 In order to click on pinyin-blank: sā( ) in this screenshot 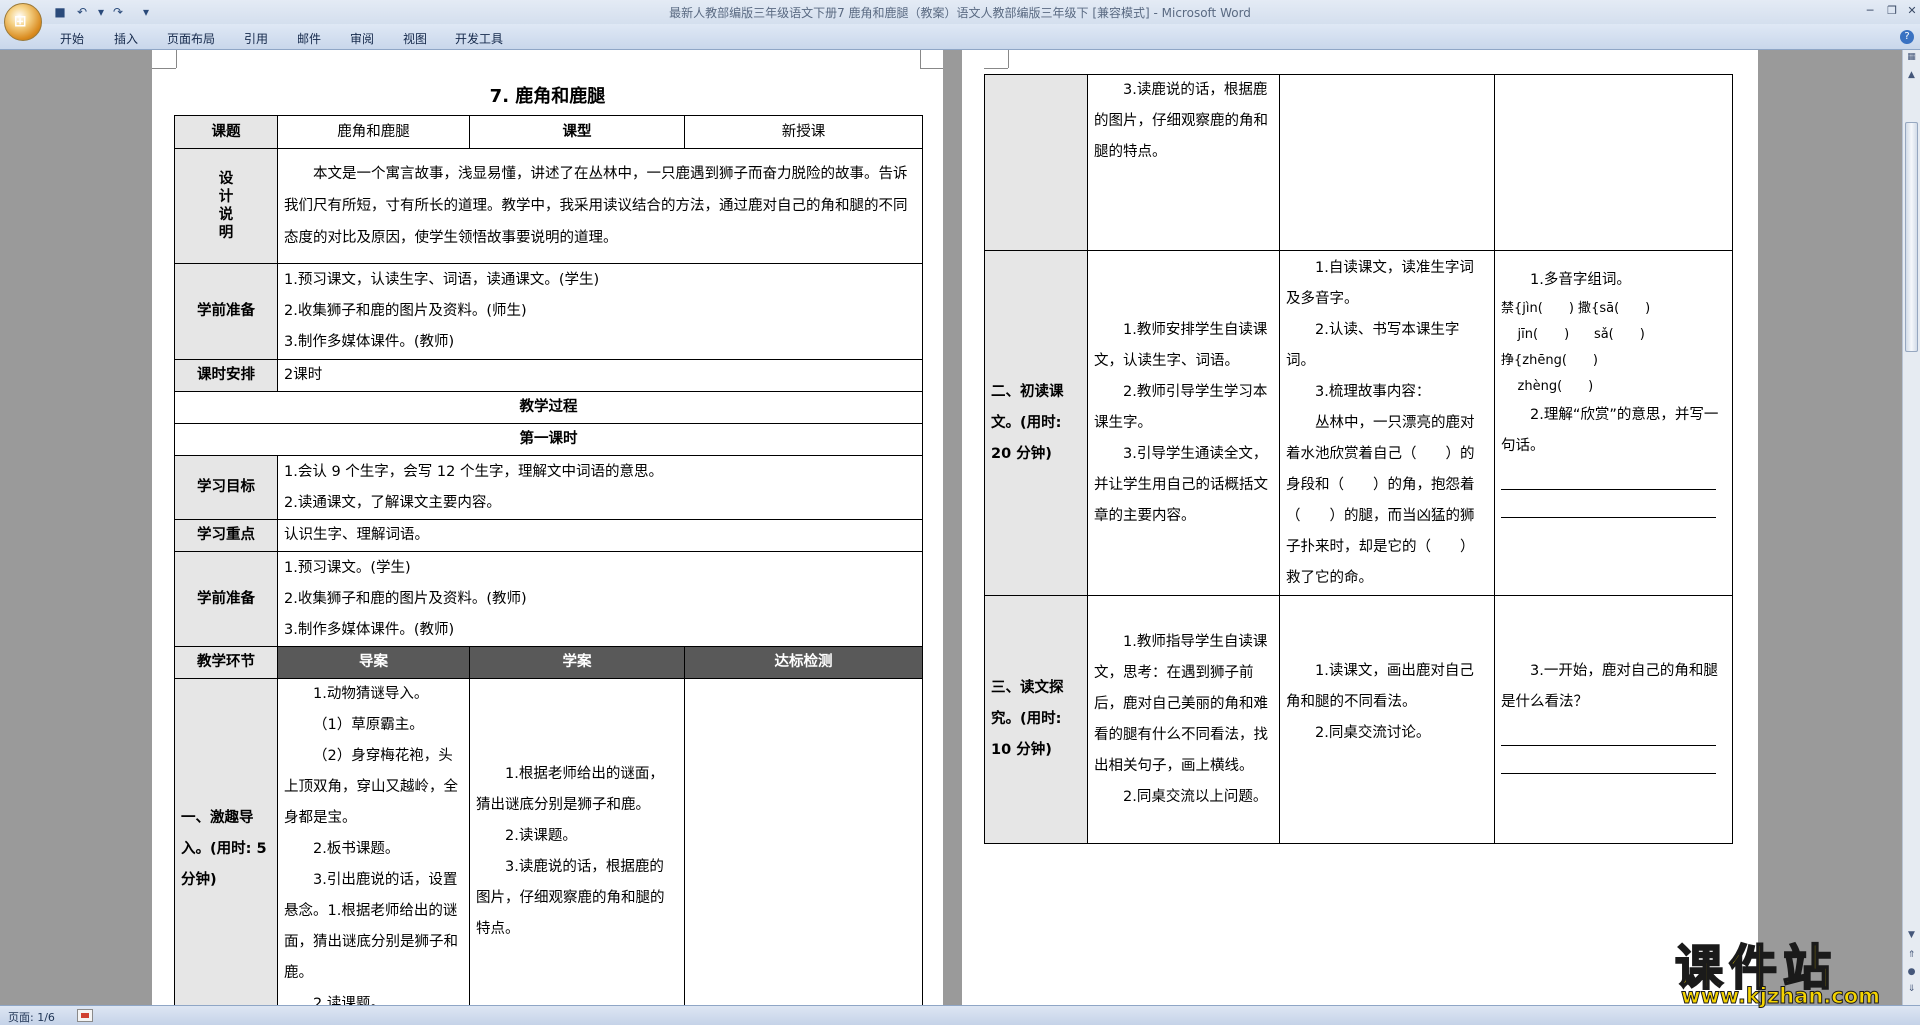, I will do `click(1625, 308)`.